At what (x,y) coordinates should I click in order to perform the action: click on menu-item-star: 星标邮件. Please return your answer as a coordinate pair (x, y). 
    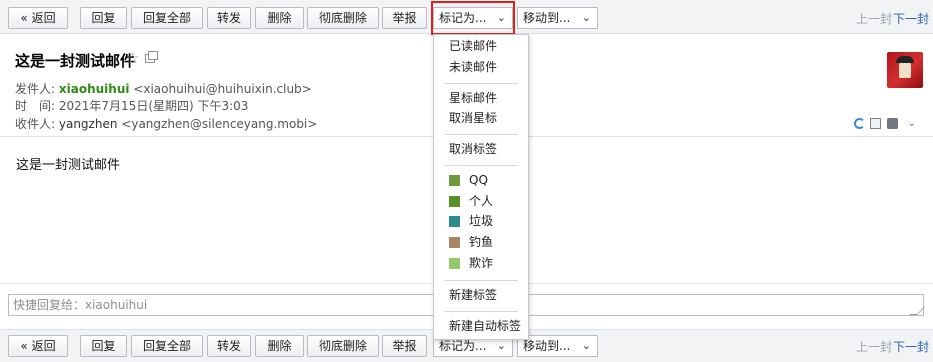
    Looking at the image, I should click on (481, 98).